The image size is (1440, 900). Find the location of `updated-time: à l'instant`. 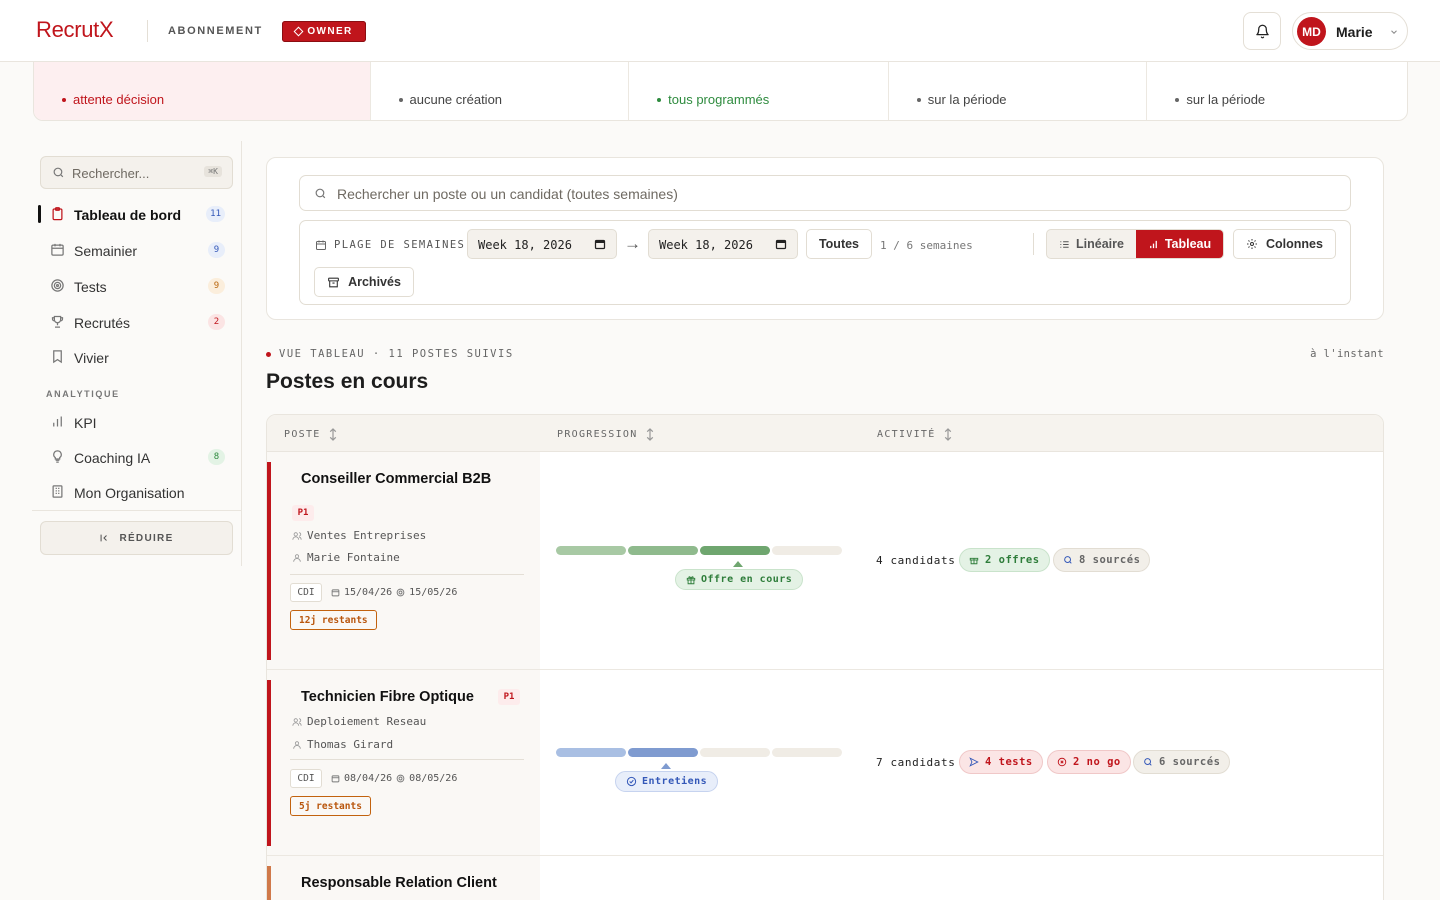

updated-time: à l'instant is located at coordinates (1347, 354).